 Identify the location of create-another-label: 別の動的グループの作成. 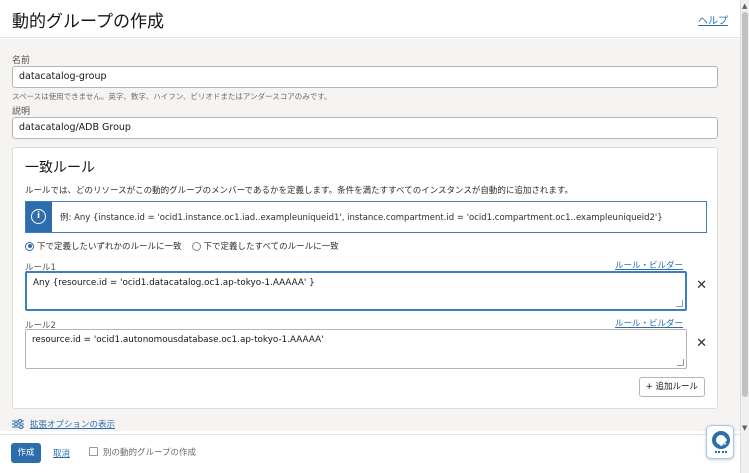
(149, 452).